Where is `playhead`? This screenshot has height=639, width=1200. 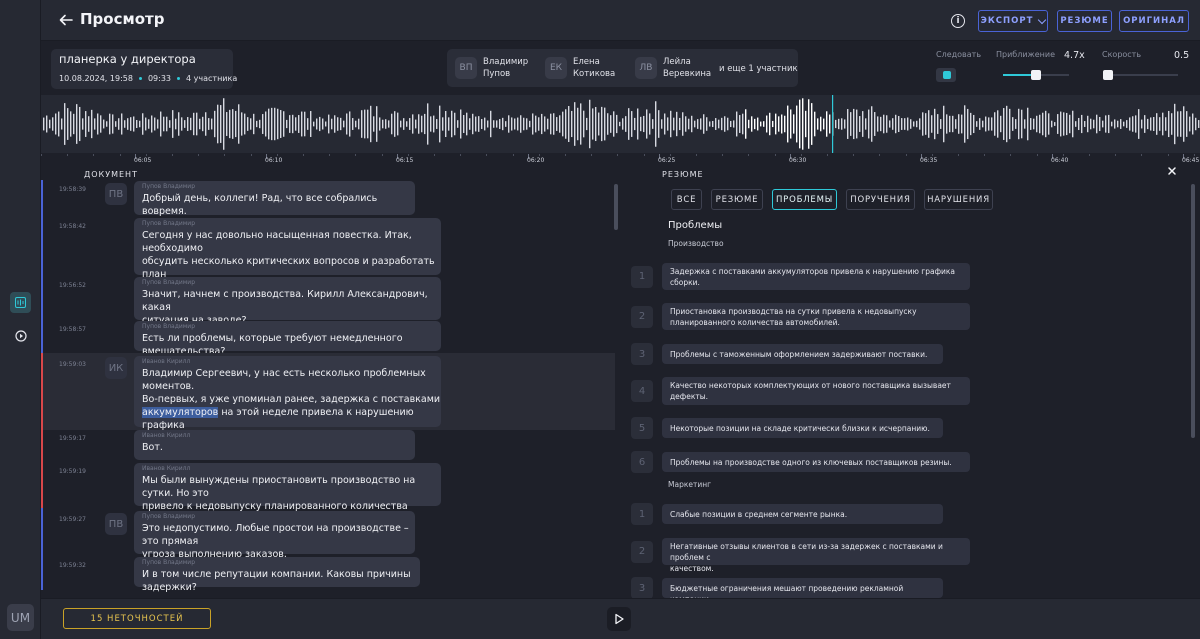 playhead is located at coordinates (833, 124).